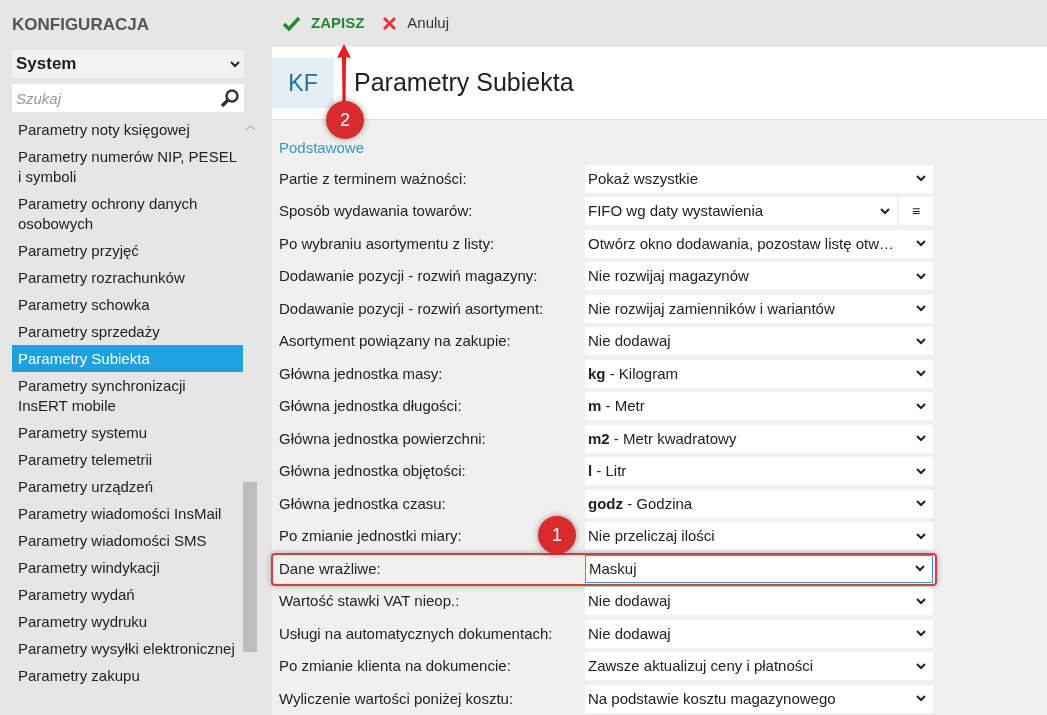 This screenshot has height=715, width=1047. Describe the element at coordinates (127, 213) in the screenshot. I see `sidebar-item: Parametry ochrony danych osobowych` at that location.